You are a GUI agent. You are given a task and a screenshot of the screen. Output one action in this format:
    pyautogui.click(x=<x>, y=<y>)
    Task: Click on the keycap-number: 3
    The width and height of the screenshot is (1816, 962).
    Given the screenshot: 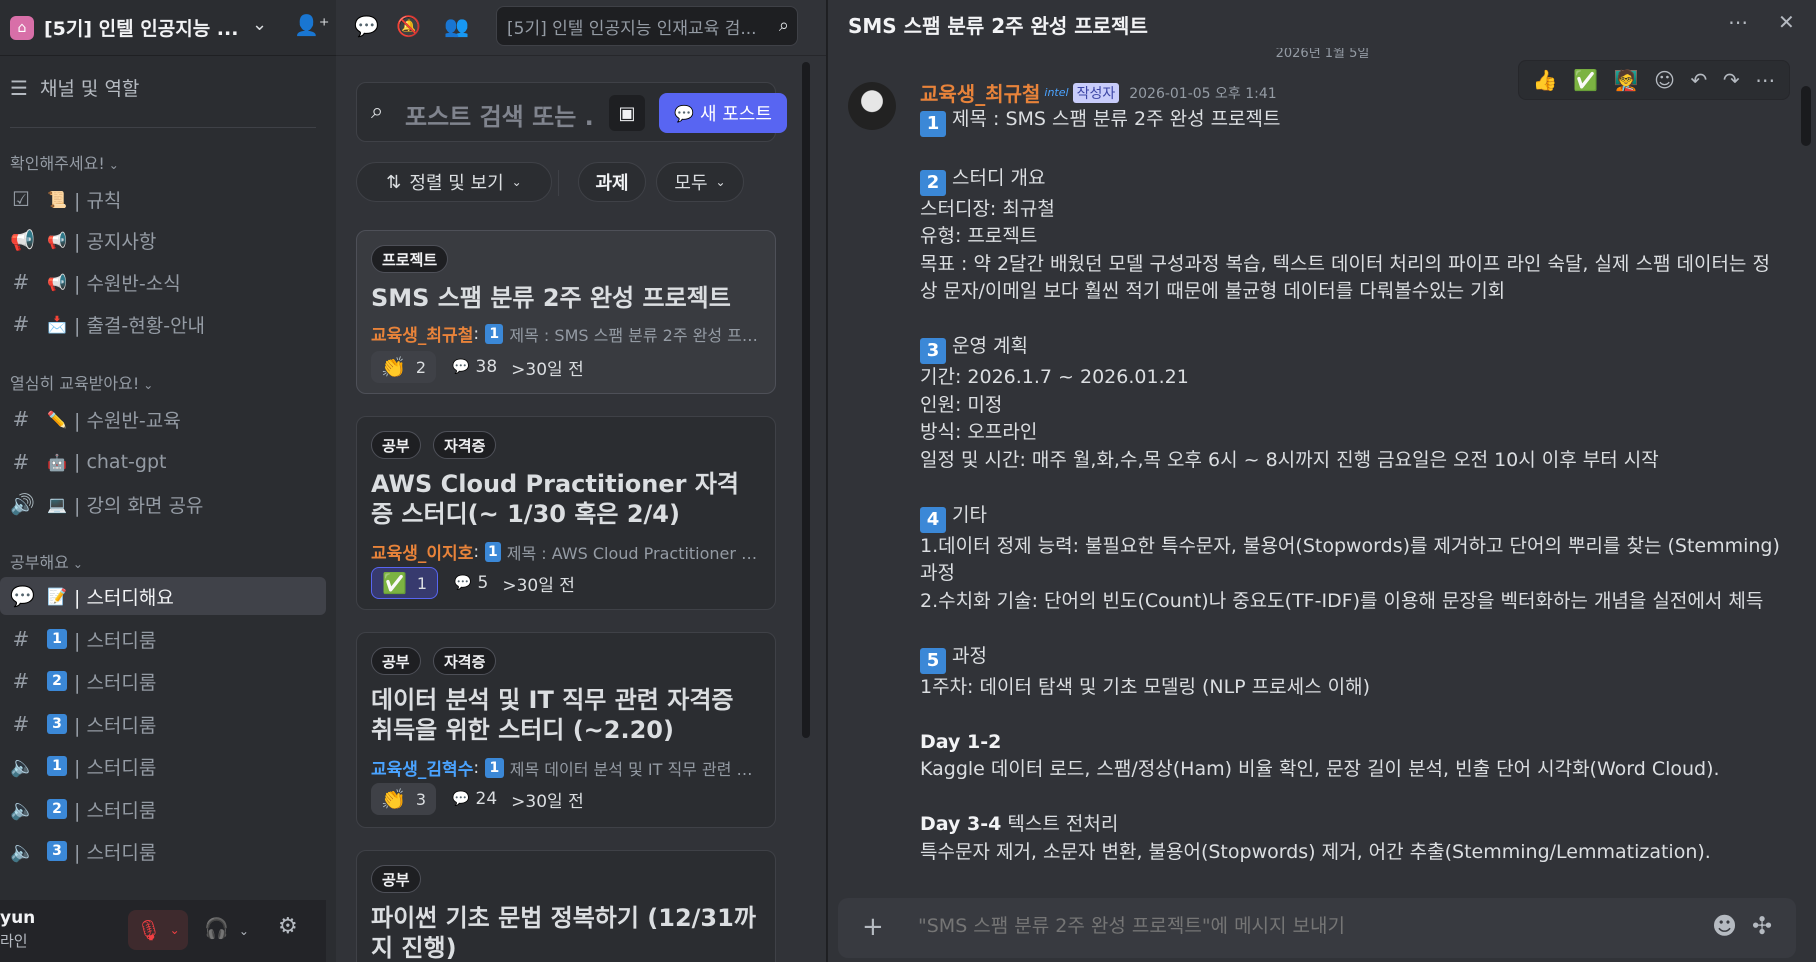 What is the action you would take?
    pyautogui.click(x=57, y=851)
    